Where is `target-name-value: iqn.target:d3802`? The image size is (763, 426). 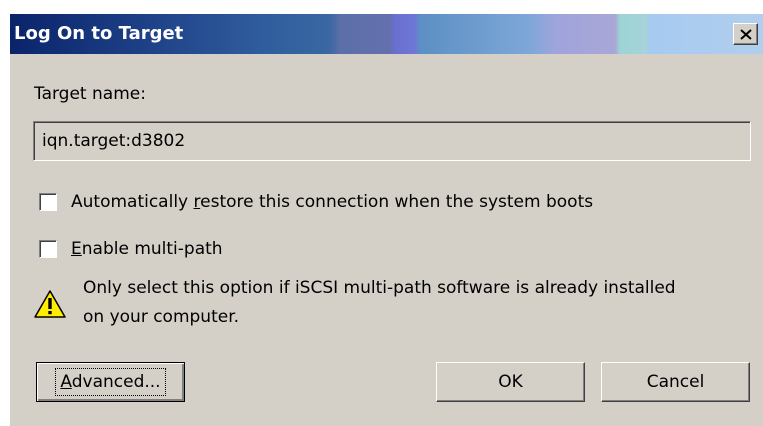
target-name-value: iqn.target:d3802 is located at coordinates (114, 141).